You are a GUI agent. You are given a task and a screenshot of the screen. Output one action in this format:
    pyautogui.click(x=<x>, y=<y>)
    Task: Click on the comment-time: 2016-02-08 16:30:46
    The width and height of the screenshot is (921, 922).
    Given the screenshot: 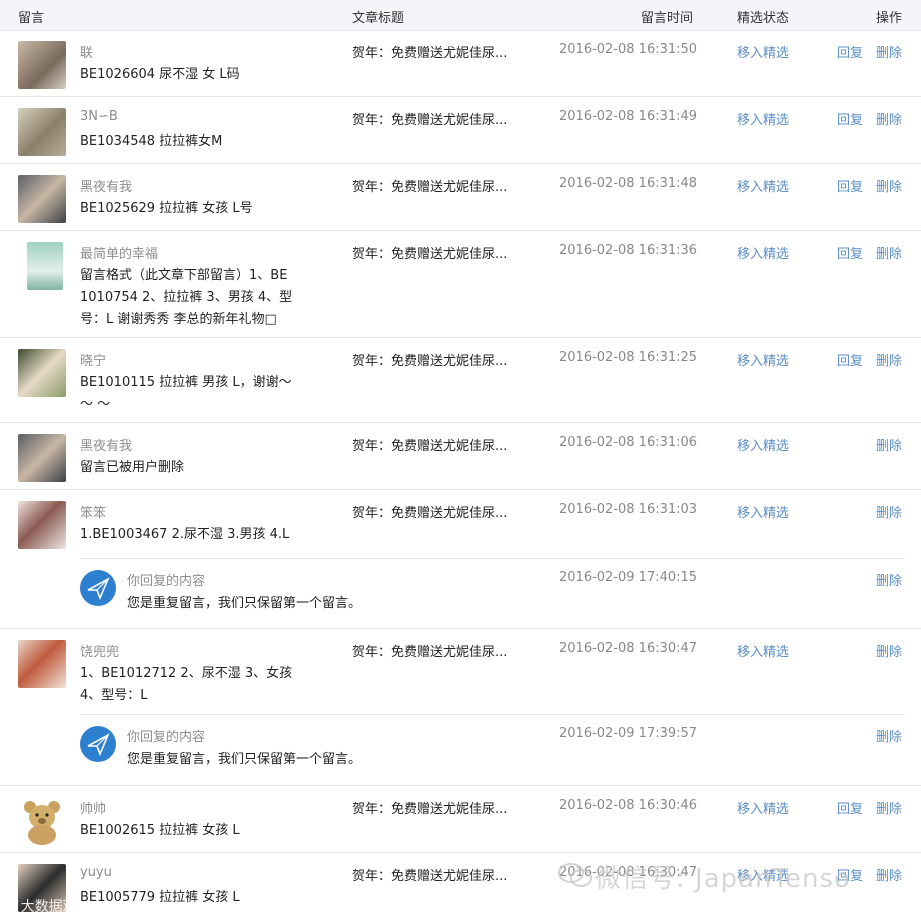 What is the action you would take?
    pyautogui.click(x=628, y=805)
    